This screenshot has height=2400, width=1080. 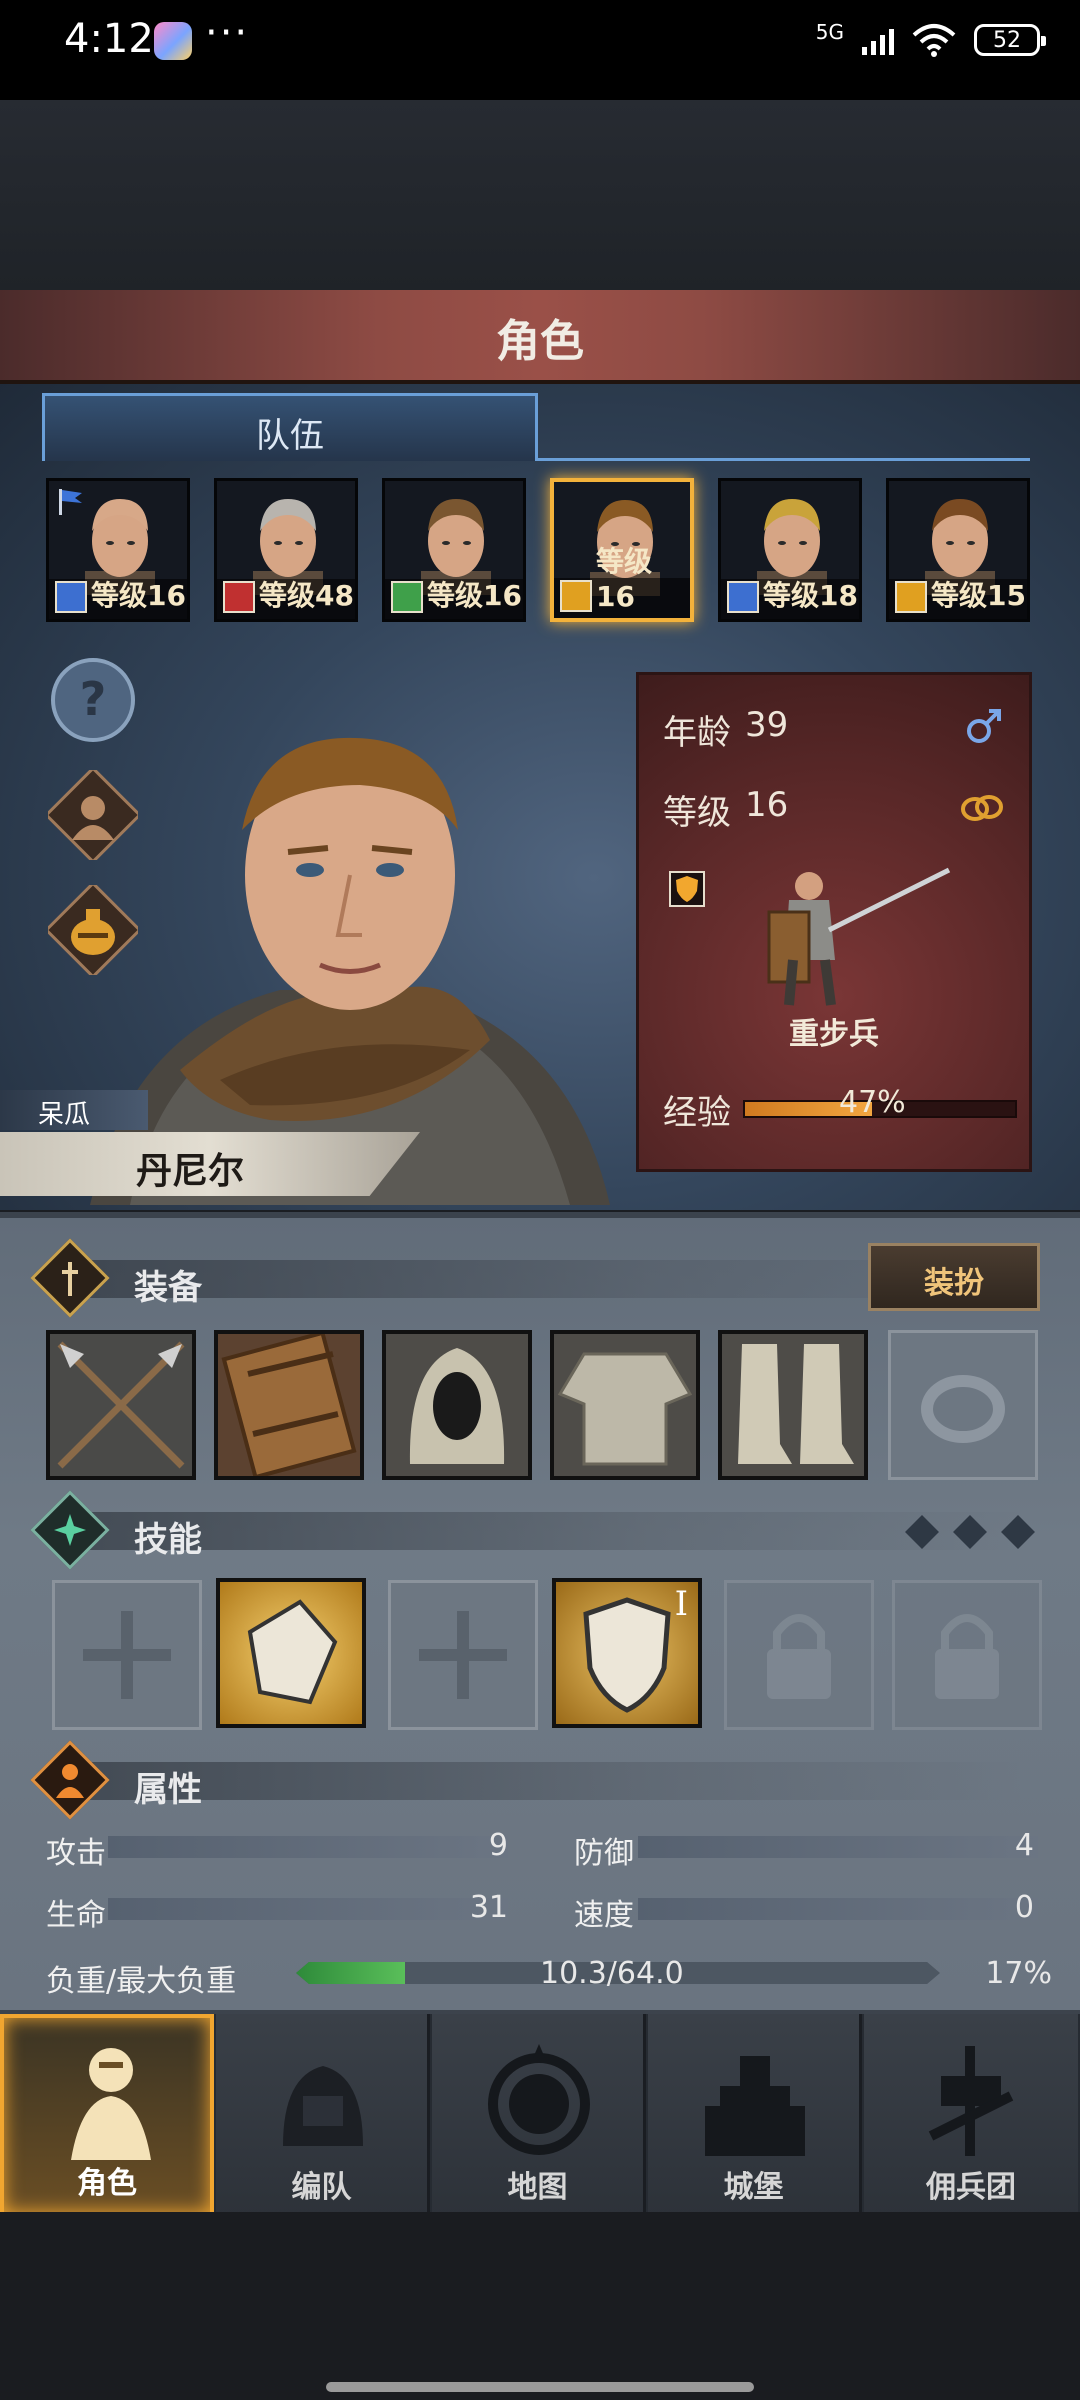 What do you see at coordinates (627, 1653) in the screenshot?
I see `skill-slot-shield: I` at bounding box center [627, 1653].